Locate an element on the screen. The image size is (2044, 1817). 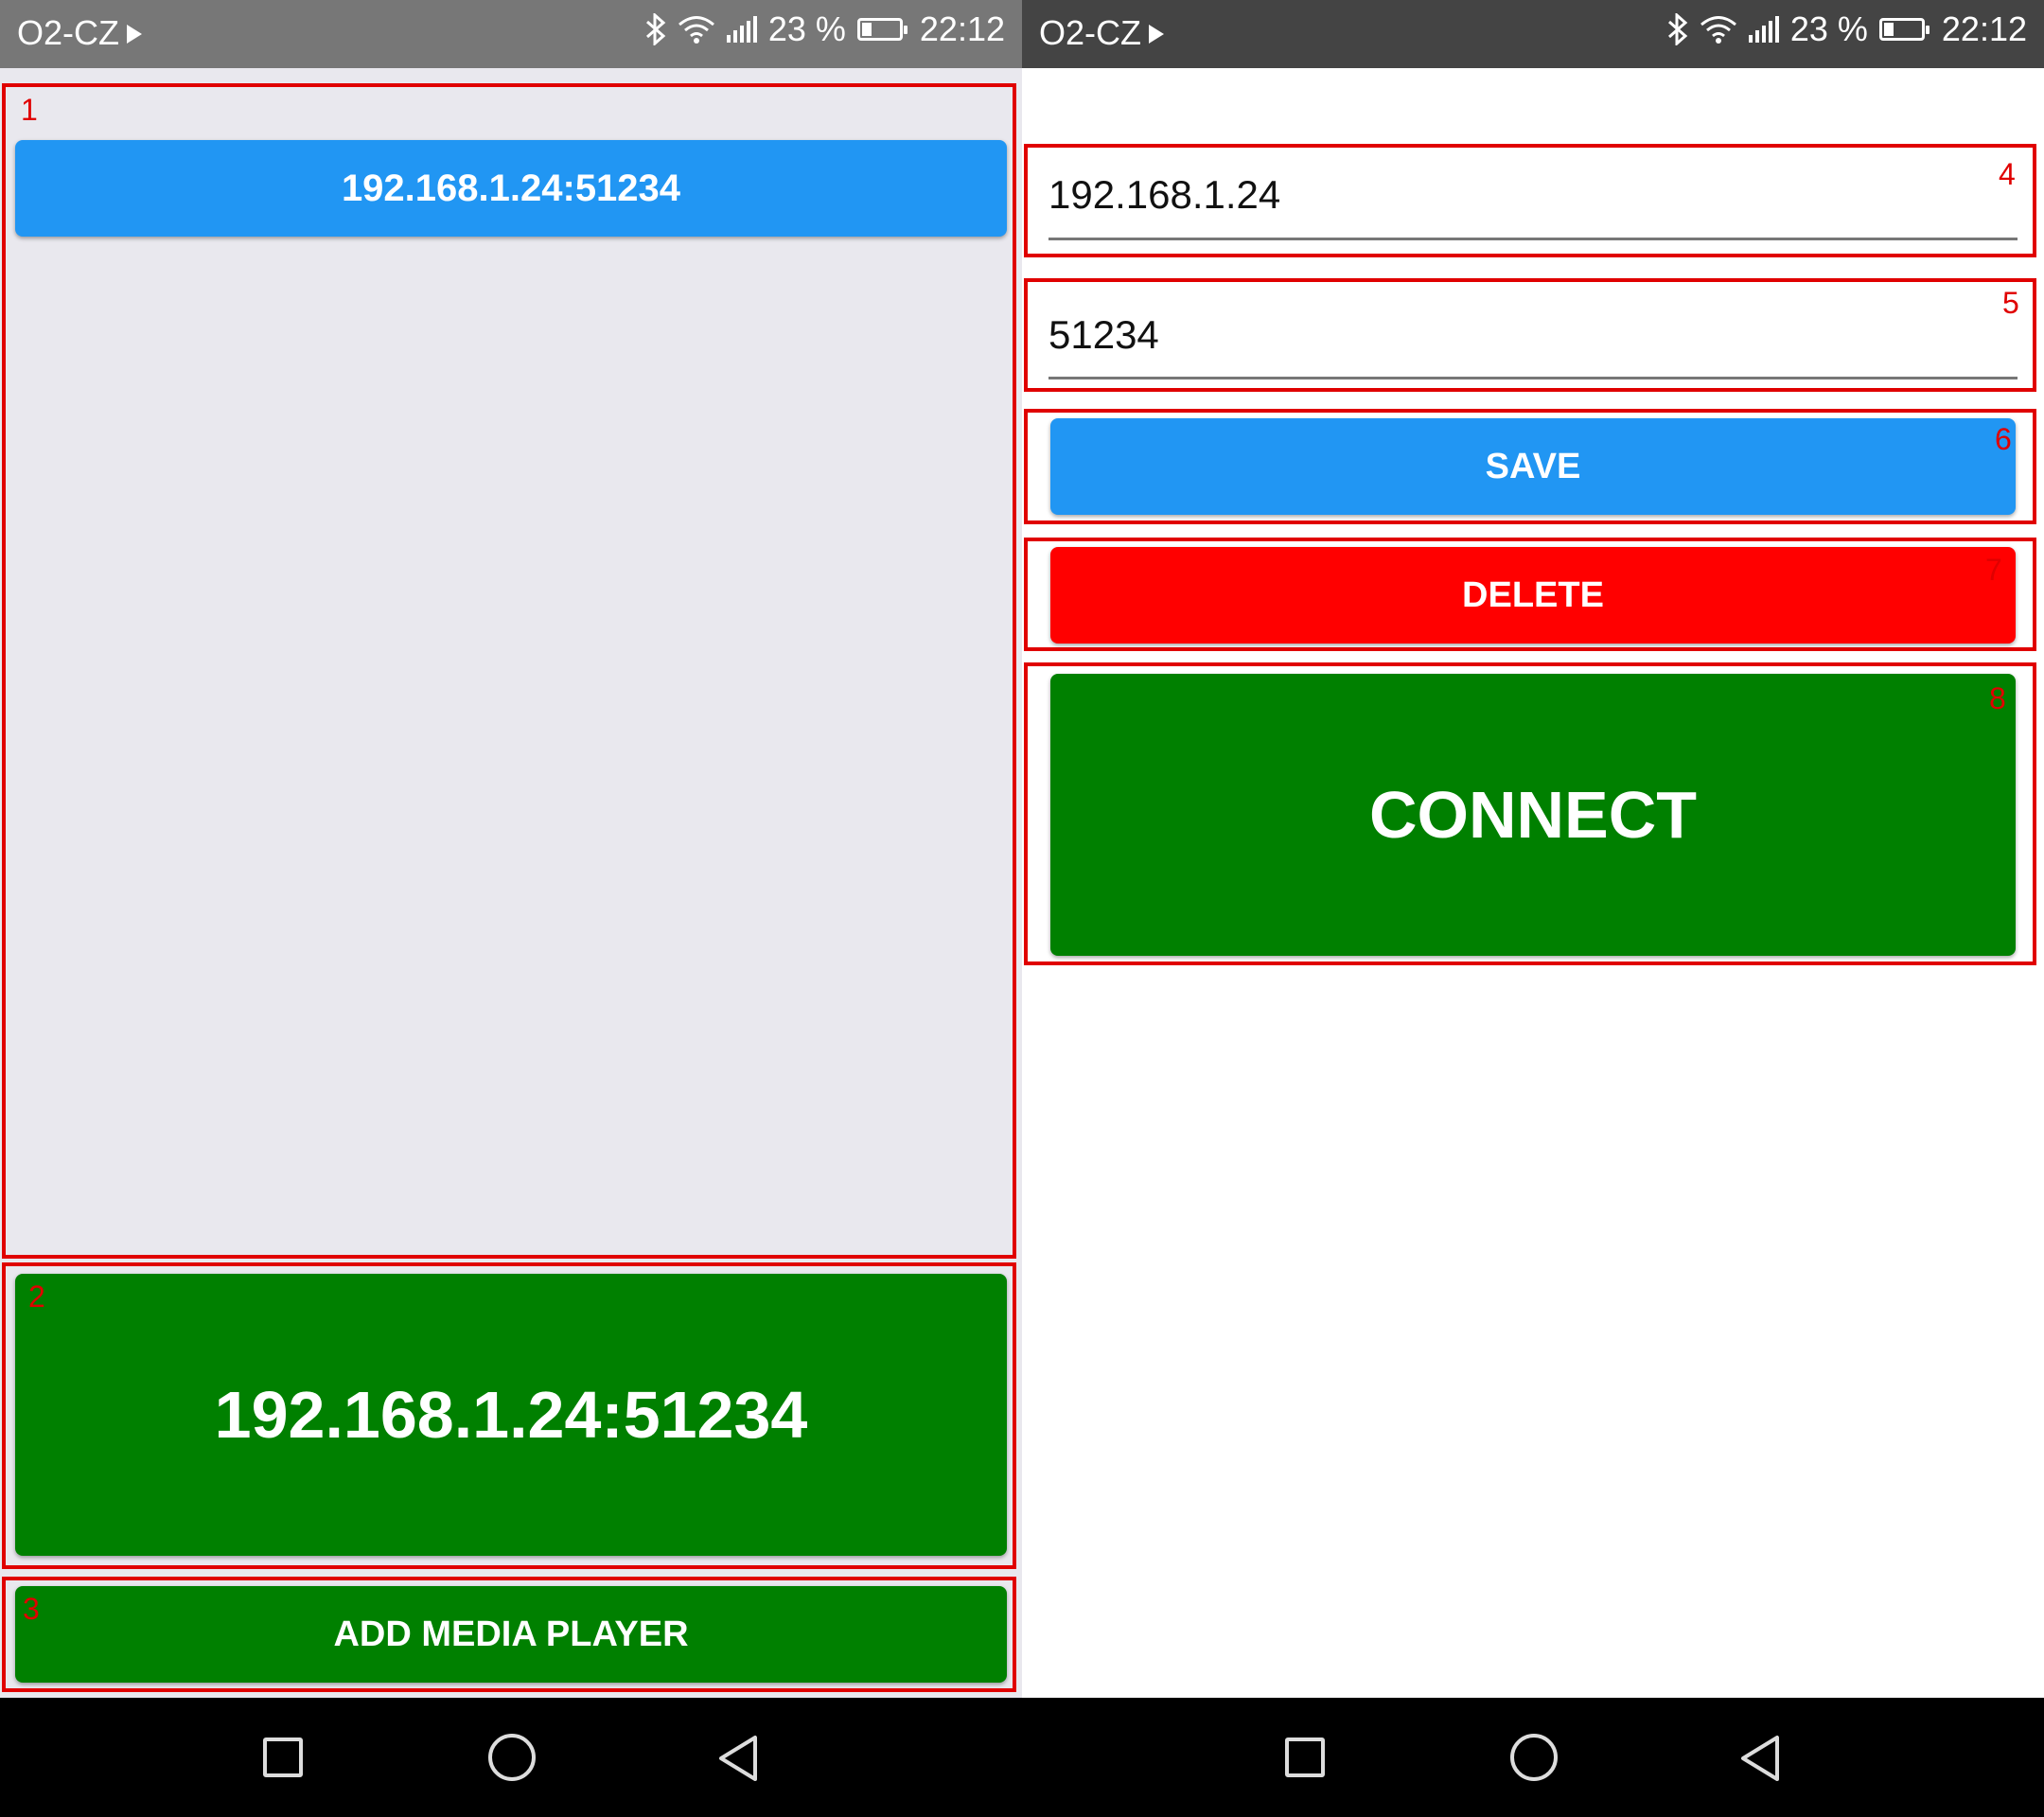
add-media-player-button: ADD MEDIA PLAYER is located at coordinates (511, 1634).